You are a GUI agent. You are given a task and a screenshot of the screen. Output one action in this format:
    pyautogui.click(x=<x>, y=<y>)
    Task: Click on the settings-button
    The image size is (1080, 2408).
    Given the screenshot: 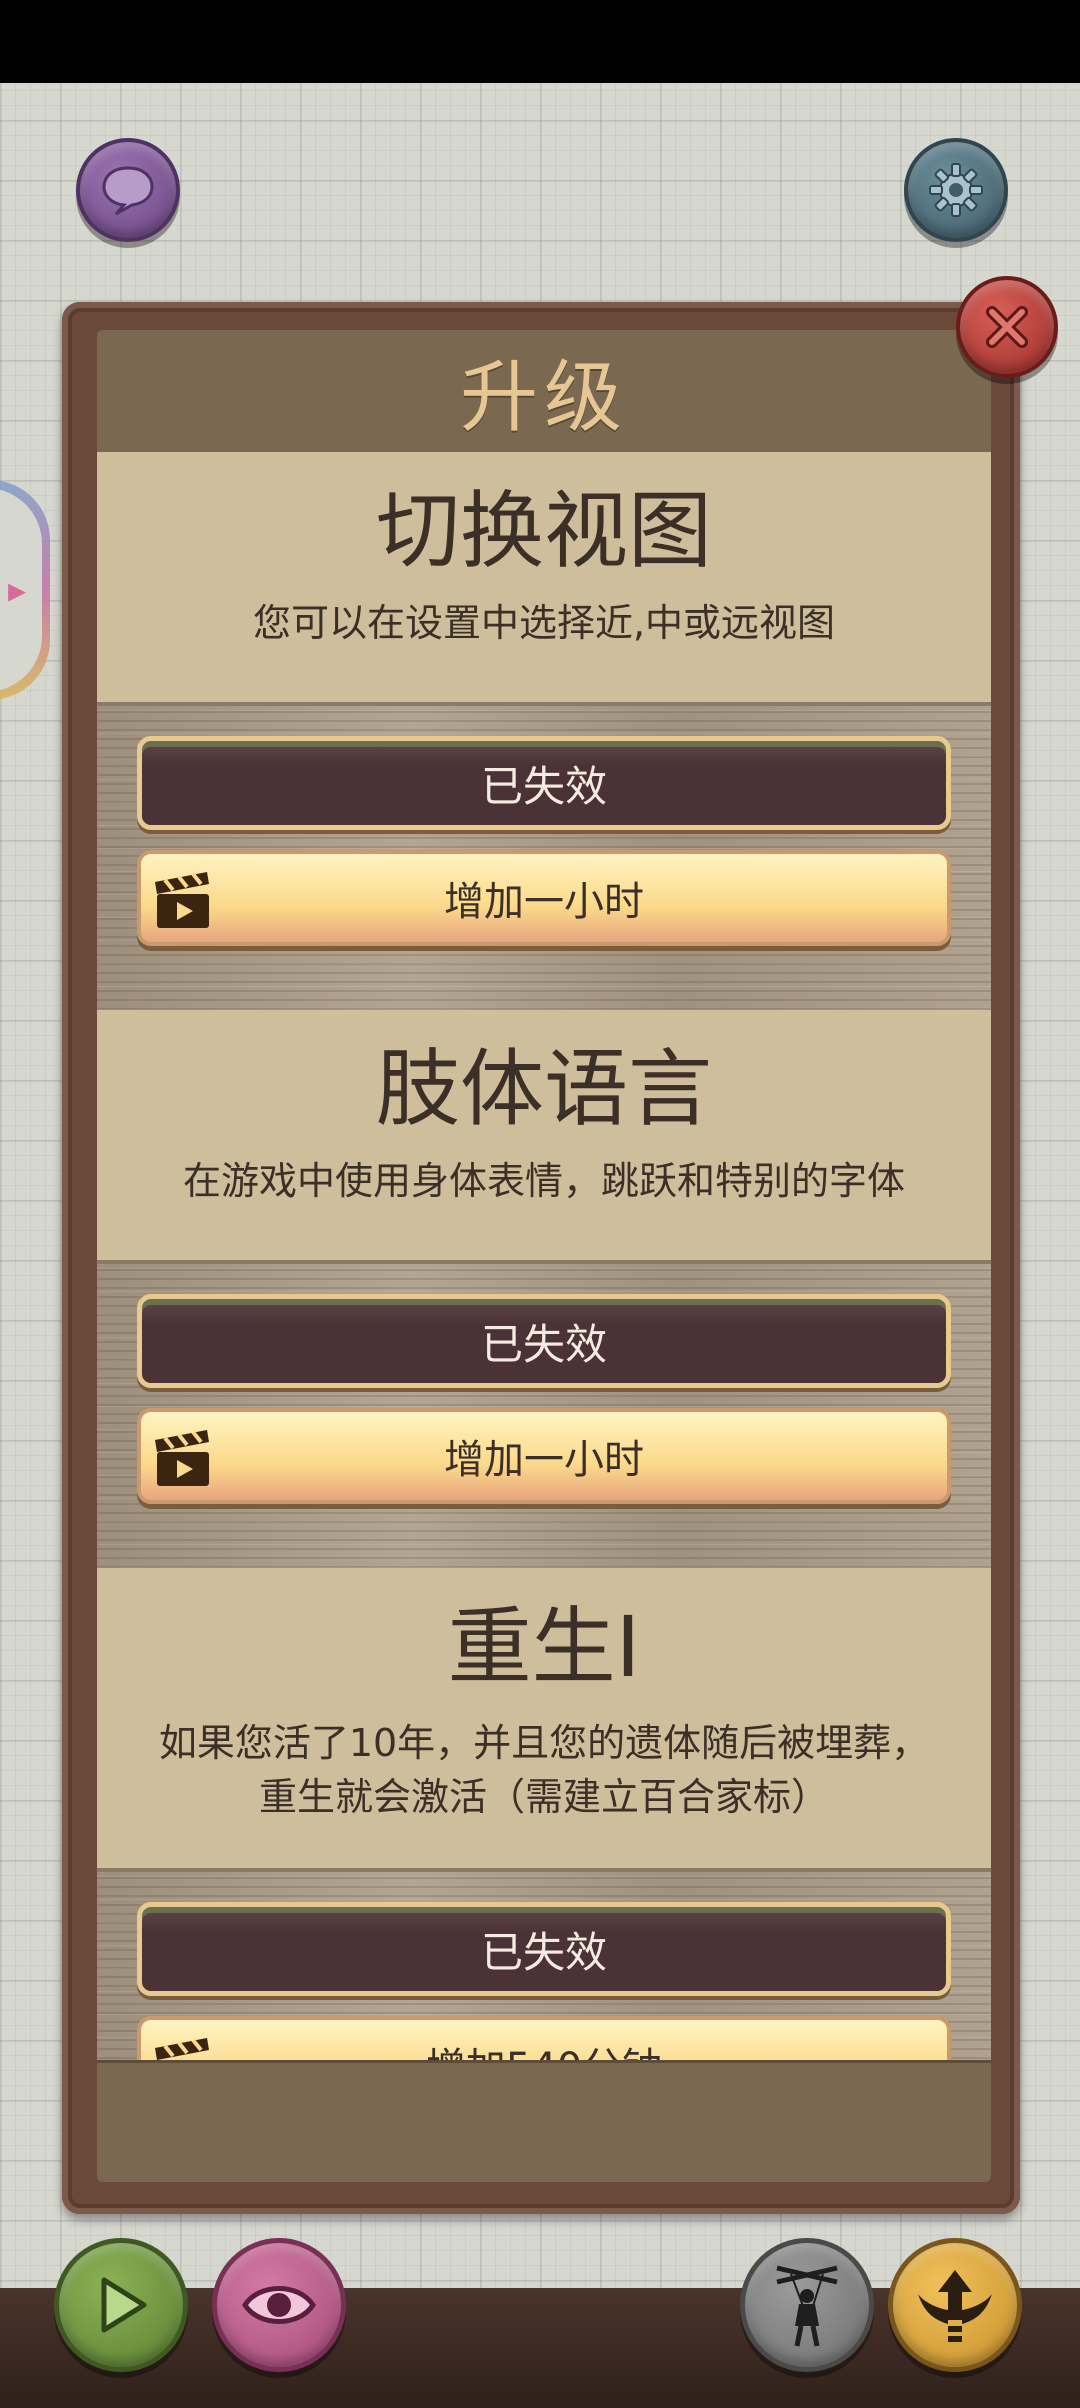 What is the action you would take?
    pyautogui.click(x=956, y=190)
    